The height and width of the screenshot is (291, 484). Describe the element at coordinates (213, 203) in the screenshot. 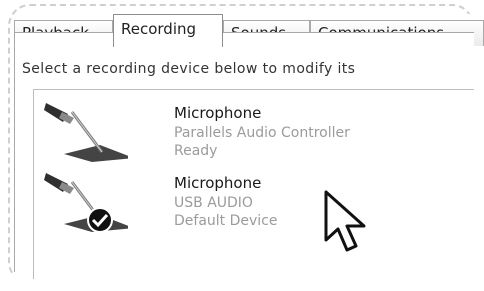

I see `device-driver: USB AUDIO` at that location.